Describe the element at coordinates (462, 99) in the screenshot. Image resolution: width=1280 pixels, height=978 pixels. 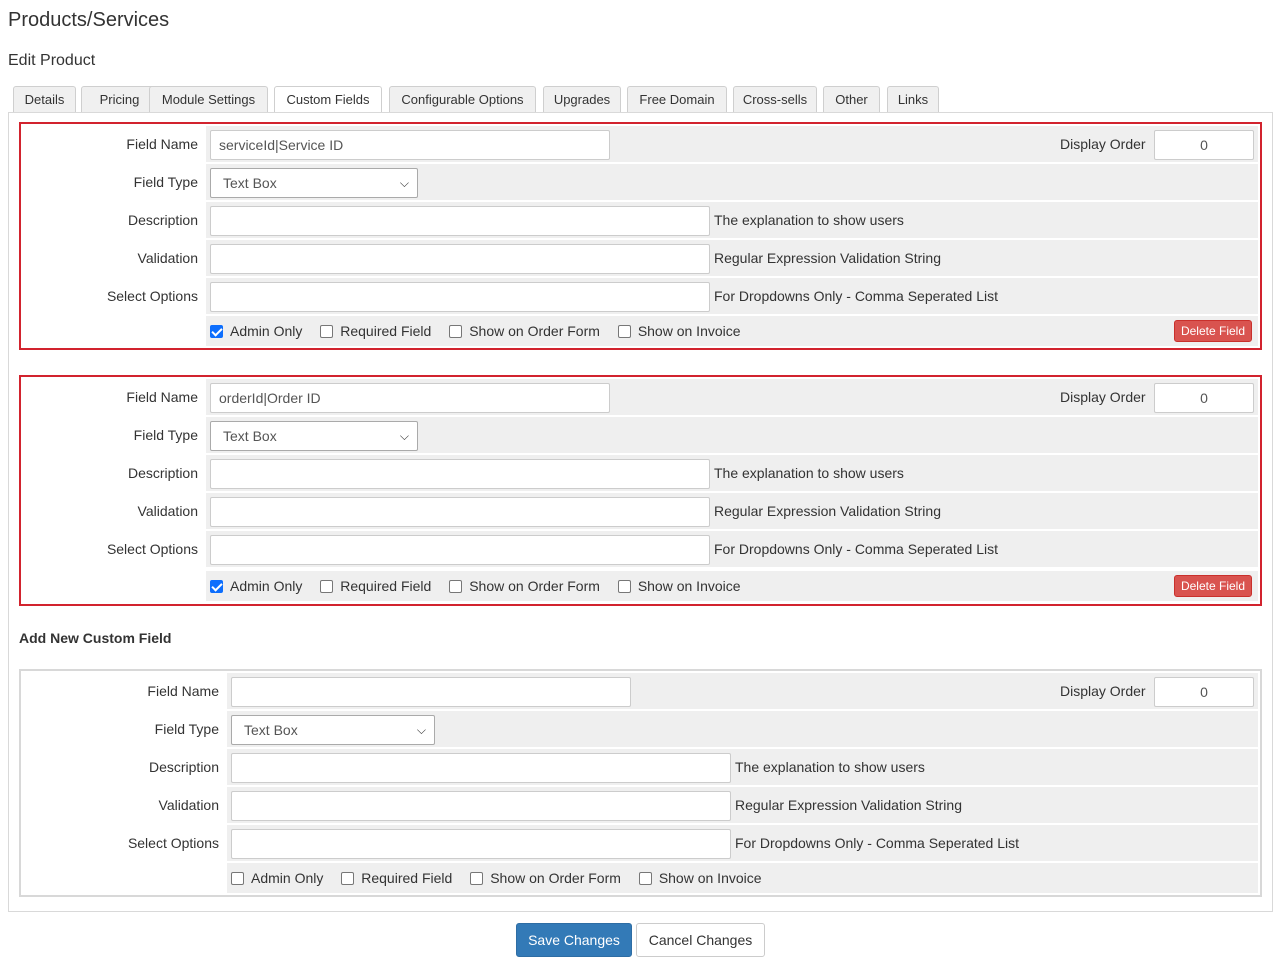
I see `tab-configurable-options: Configurable Options` at that location.